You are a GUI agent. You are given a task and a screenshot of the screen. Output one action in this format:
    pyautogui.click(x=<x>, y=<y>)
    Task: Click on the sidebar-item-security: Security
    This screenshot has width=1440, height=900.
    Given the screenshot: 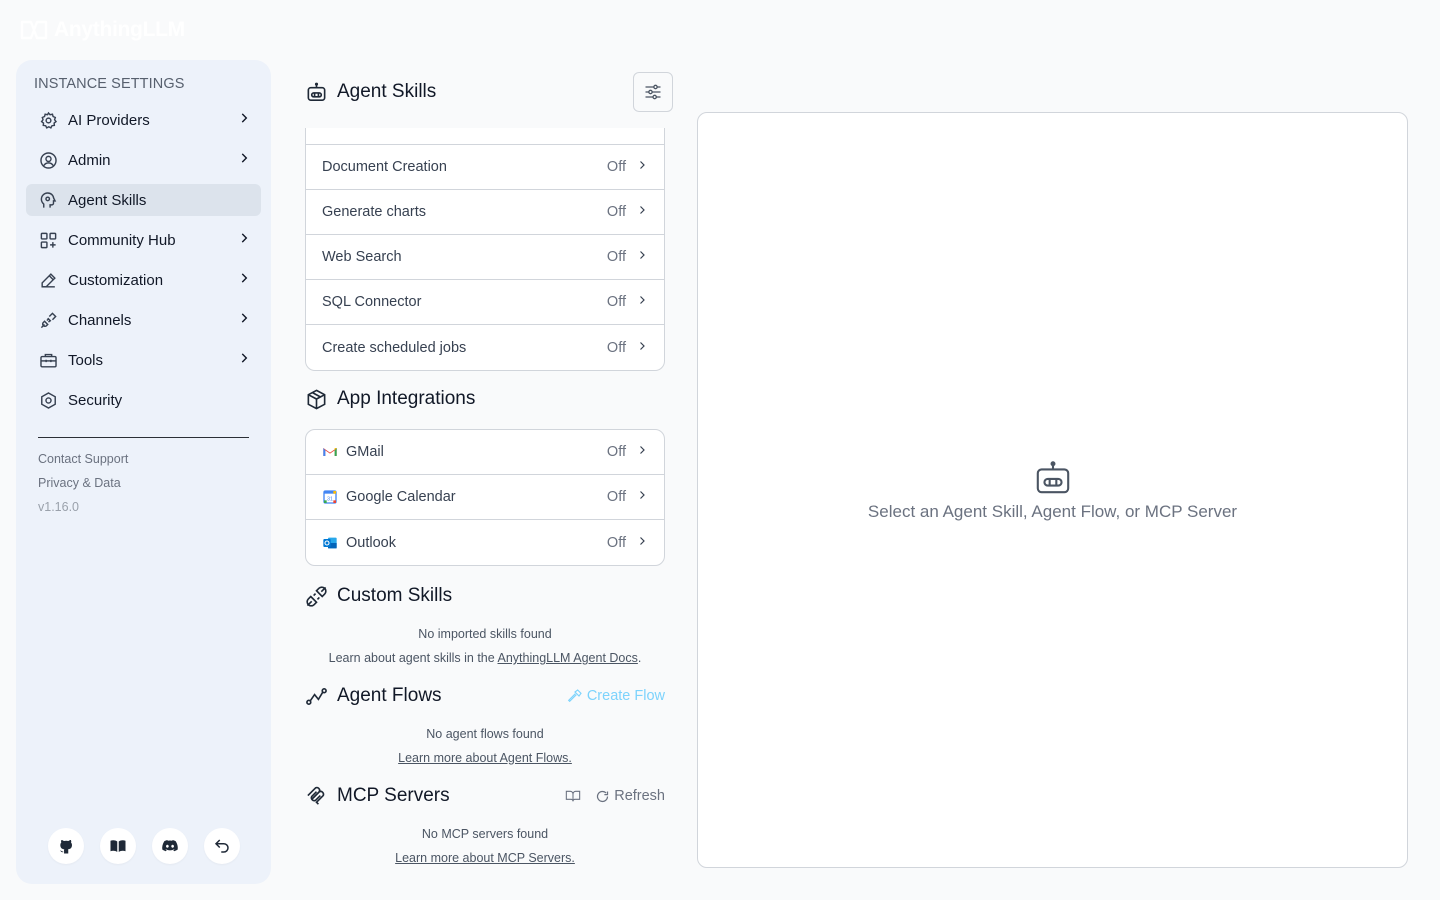 What is the action you would take?
    pyautogui.click(x=143, y=400)
    